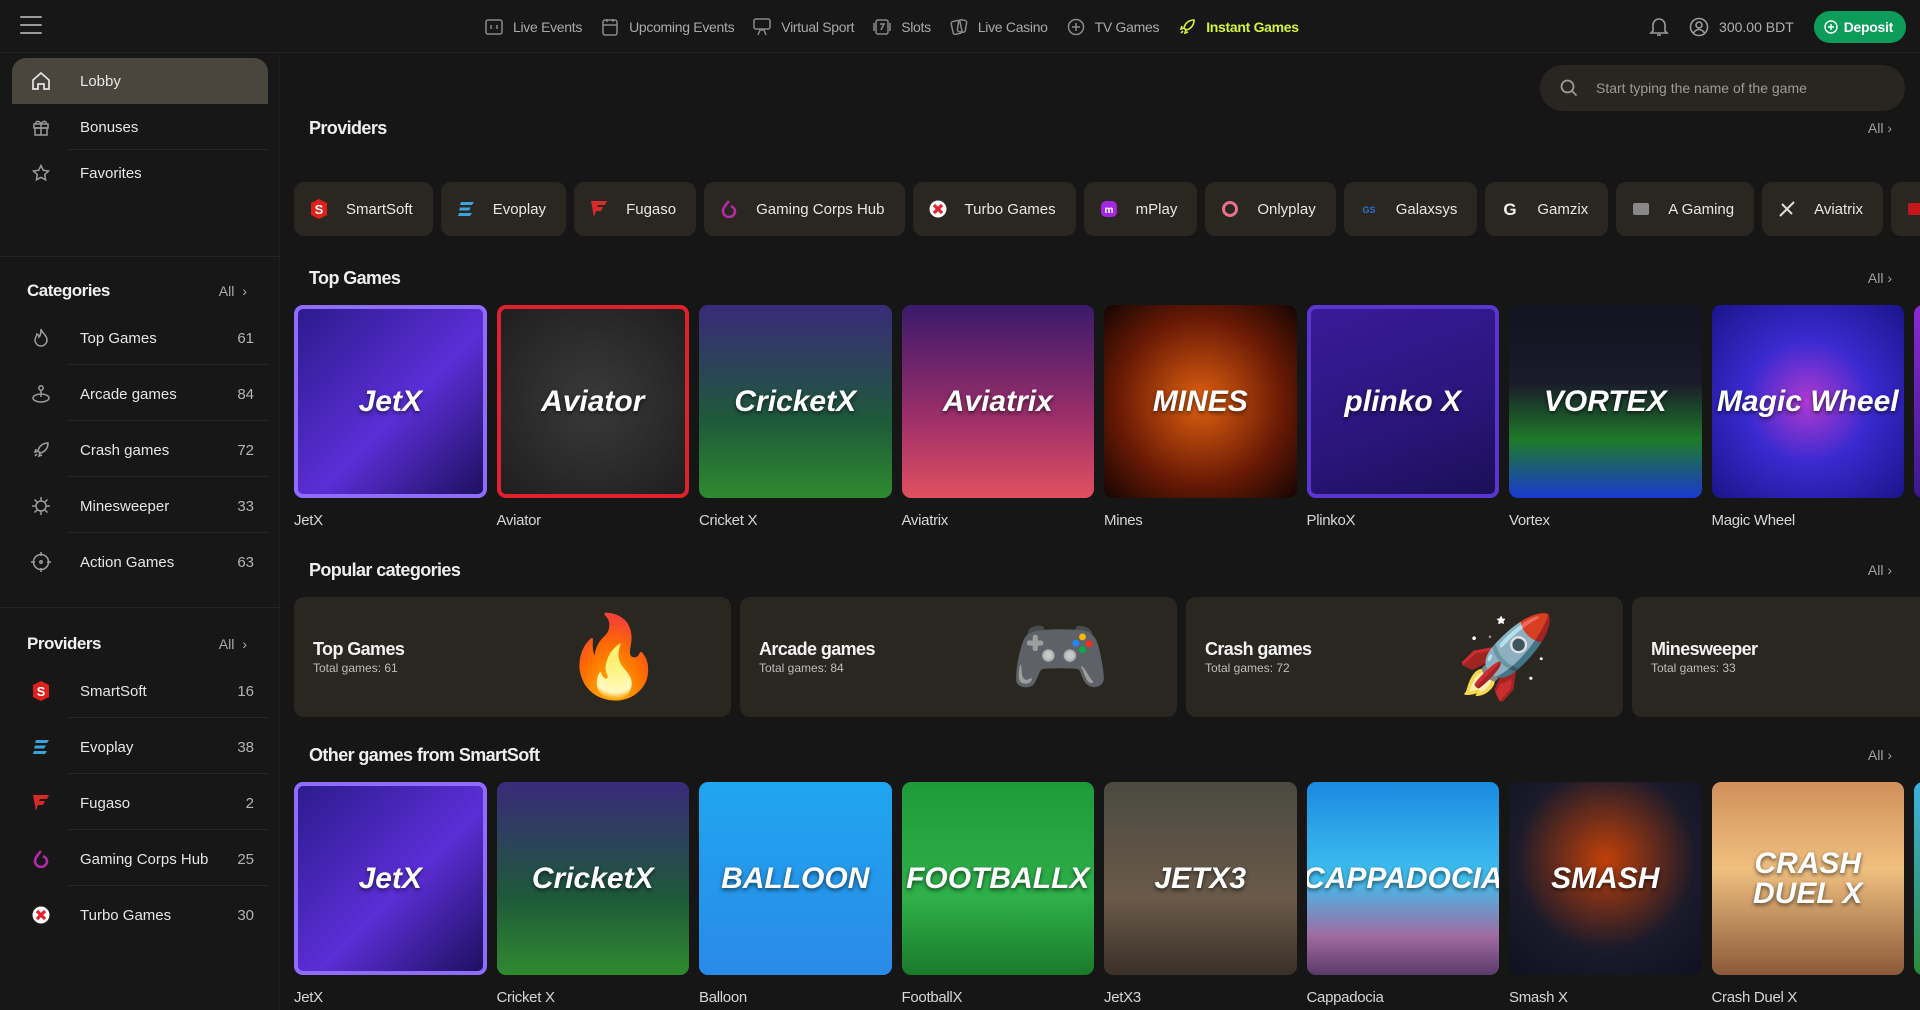  I want to click on game-card-plinkox: plinko X PlinkoX, so click(1402, 417).